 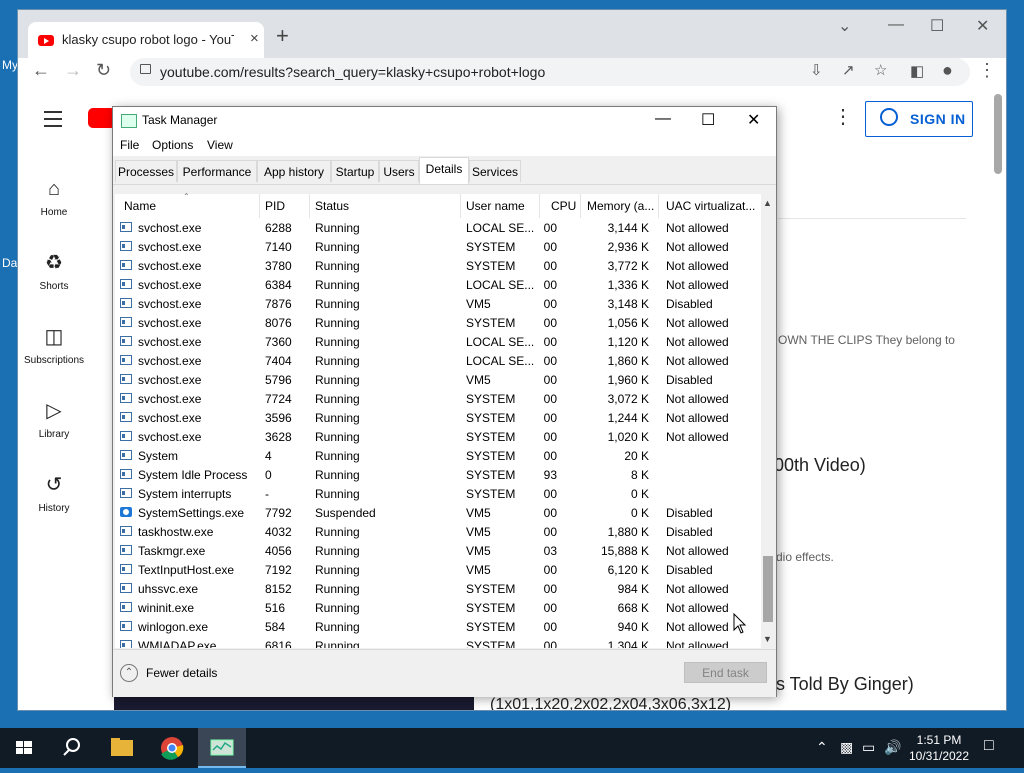 What do you see at coordinates (939, 756) in the screenshot?
I see `clock-date: 10/31/2022` at bounding box center [939, 756].